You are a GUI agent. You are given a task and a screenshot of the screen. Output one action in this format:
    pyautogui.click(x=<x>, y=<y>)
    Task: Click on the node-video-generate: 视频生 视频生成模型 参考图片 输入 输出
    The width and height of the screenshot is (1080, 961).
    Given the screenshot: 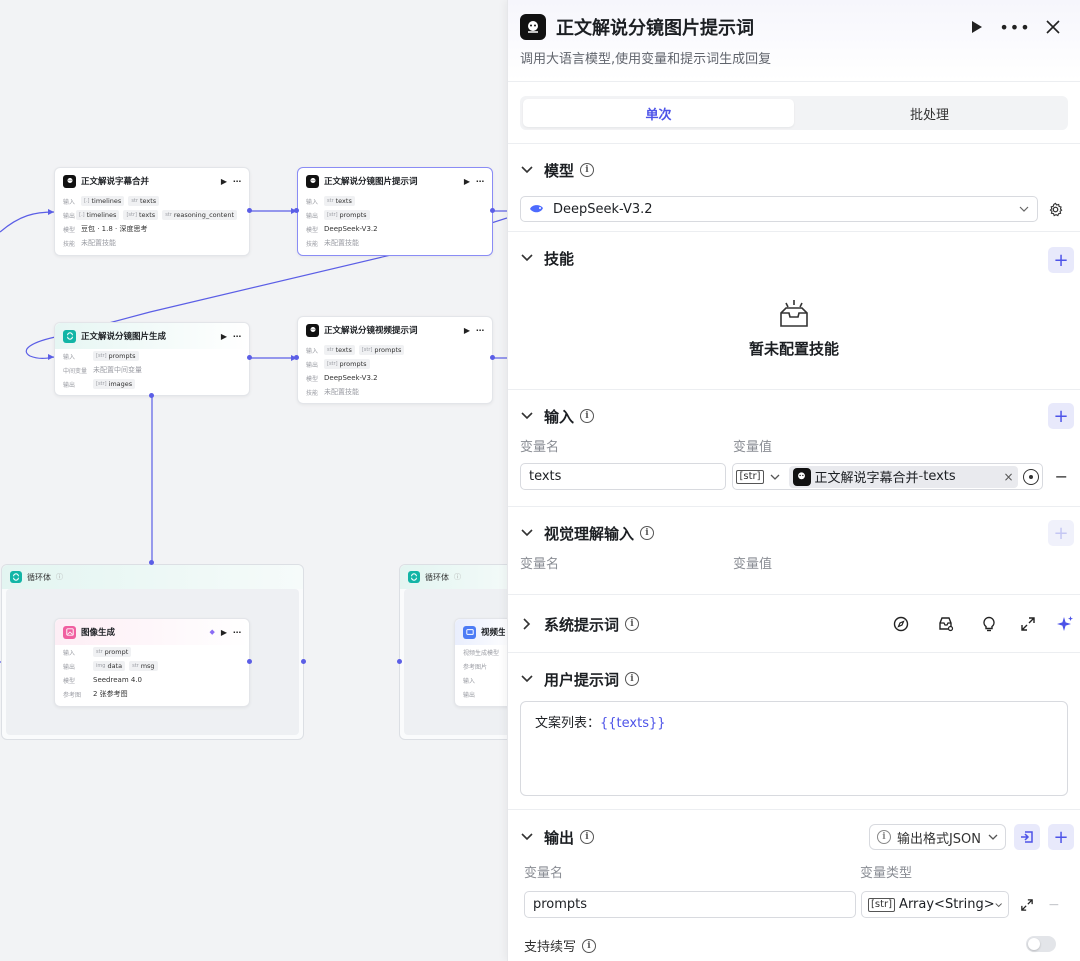 What is the action you would take?
    pyautogui.click(x=480, y=662)
    